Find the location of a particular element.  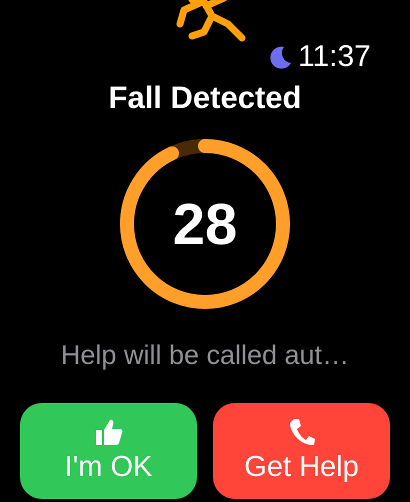

get-help-button: Get Help is located at coordinates (301, 451).